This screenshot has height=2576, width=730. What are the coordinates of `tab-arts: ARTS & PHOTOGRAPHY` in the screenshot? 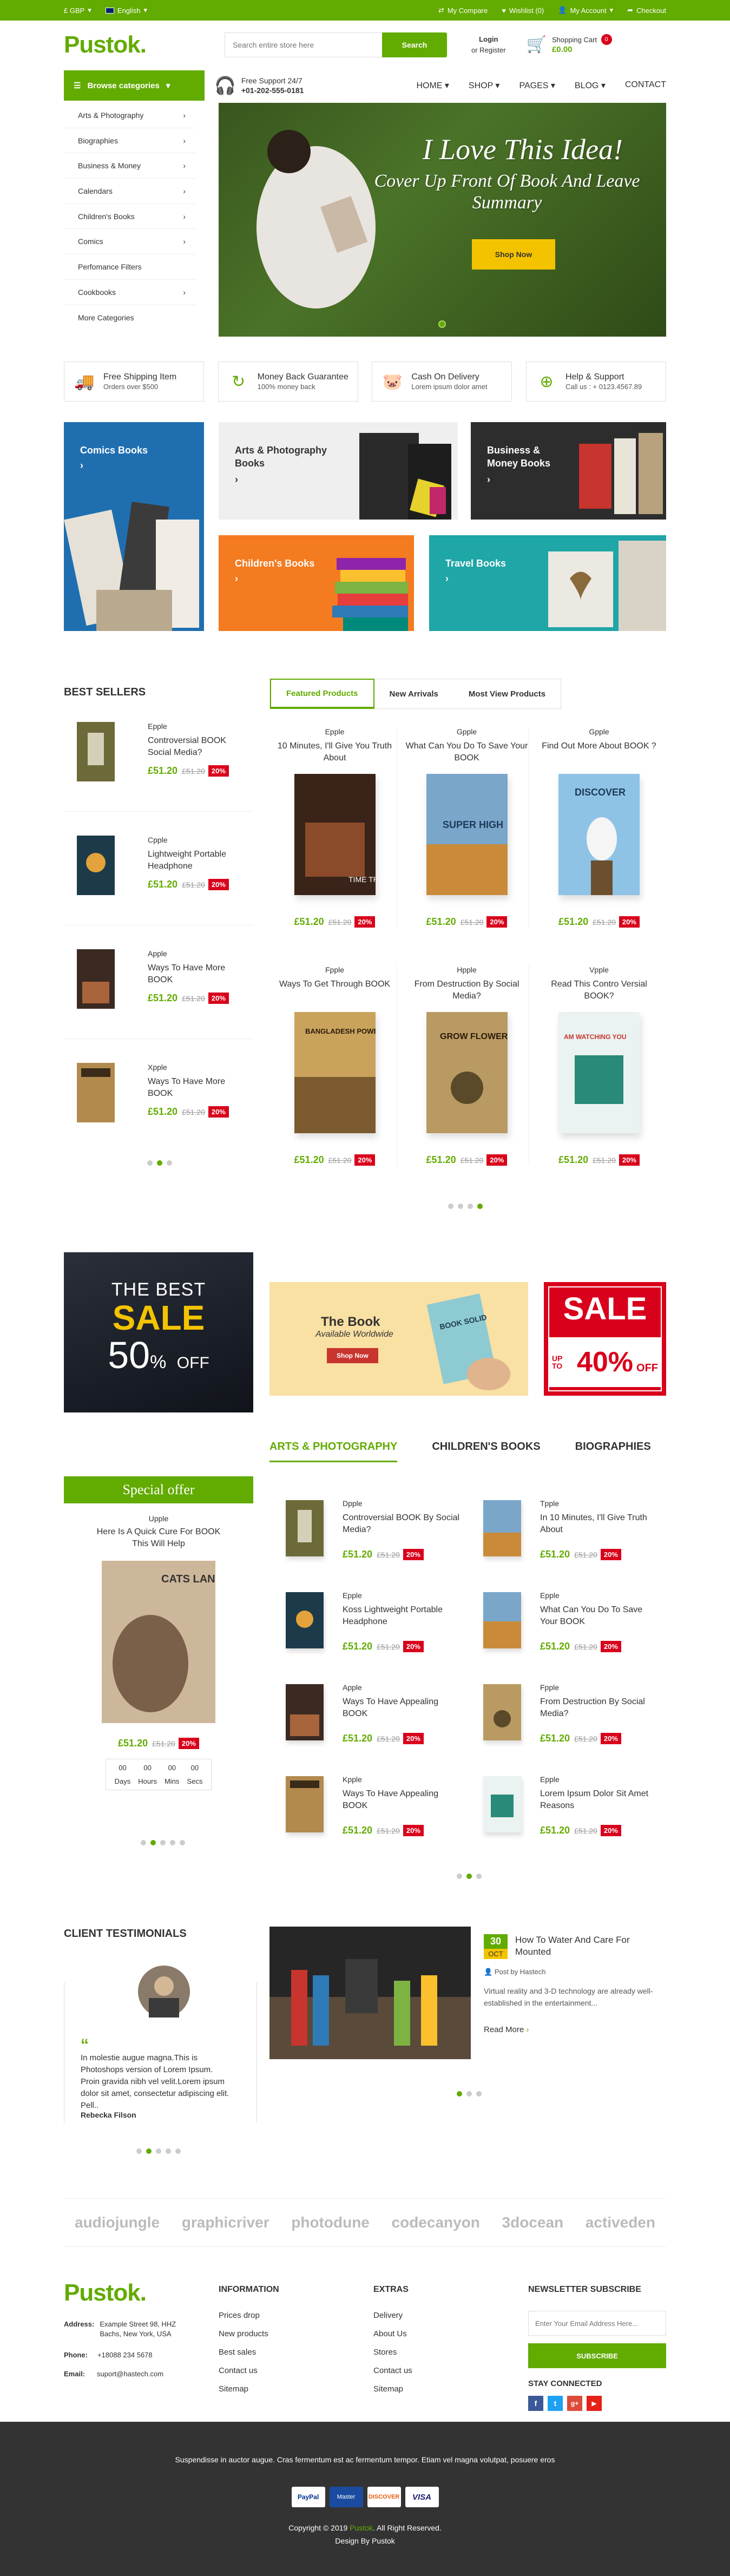 It's located at (333, 1451).